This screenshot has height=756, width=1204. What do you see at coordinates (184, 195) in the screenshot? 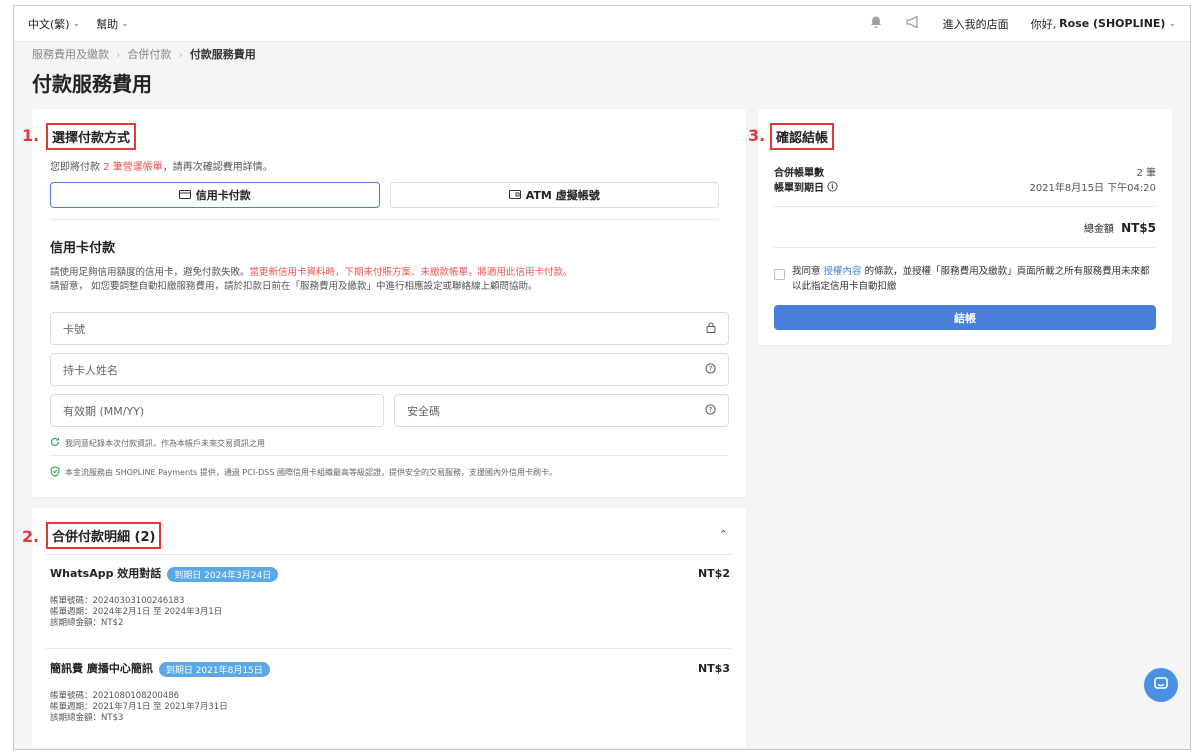
I see `credit-card-icon` at bounding box center [184, 195].